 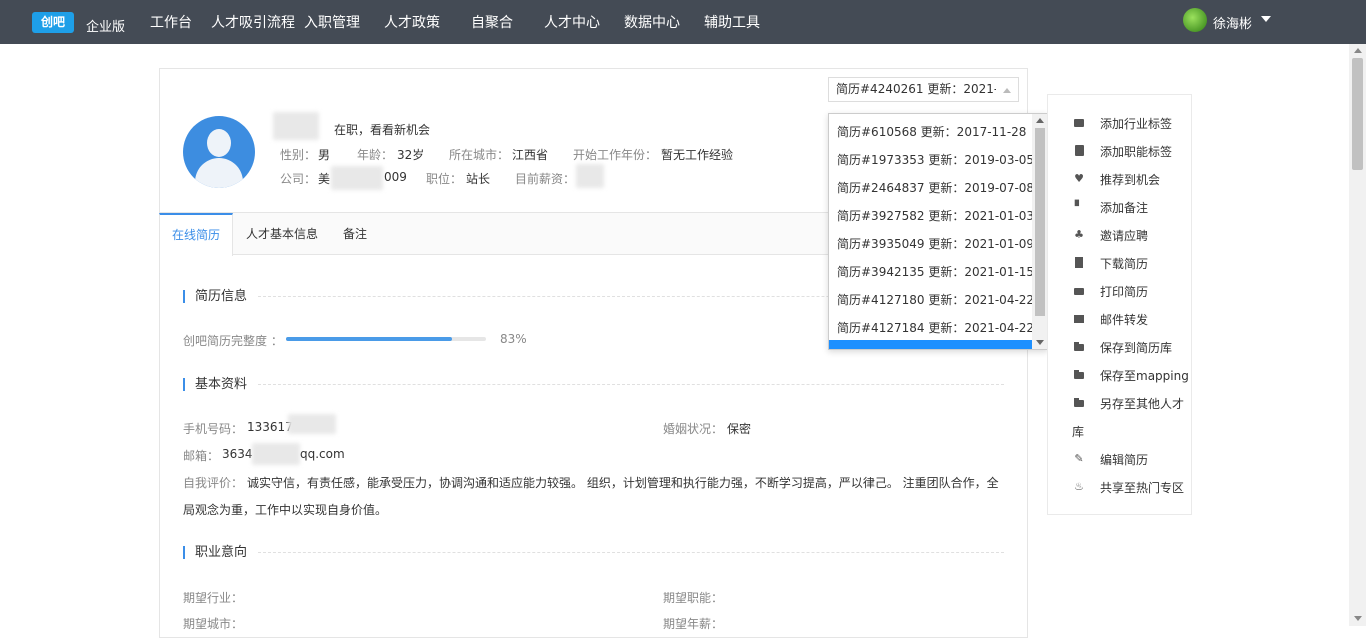 What do you see at coordinates (382, 130) in the screenshot?
I see `job-status: 在职，看看新机会` at bounding box center [382, 130].